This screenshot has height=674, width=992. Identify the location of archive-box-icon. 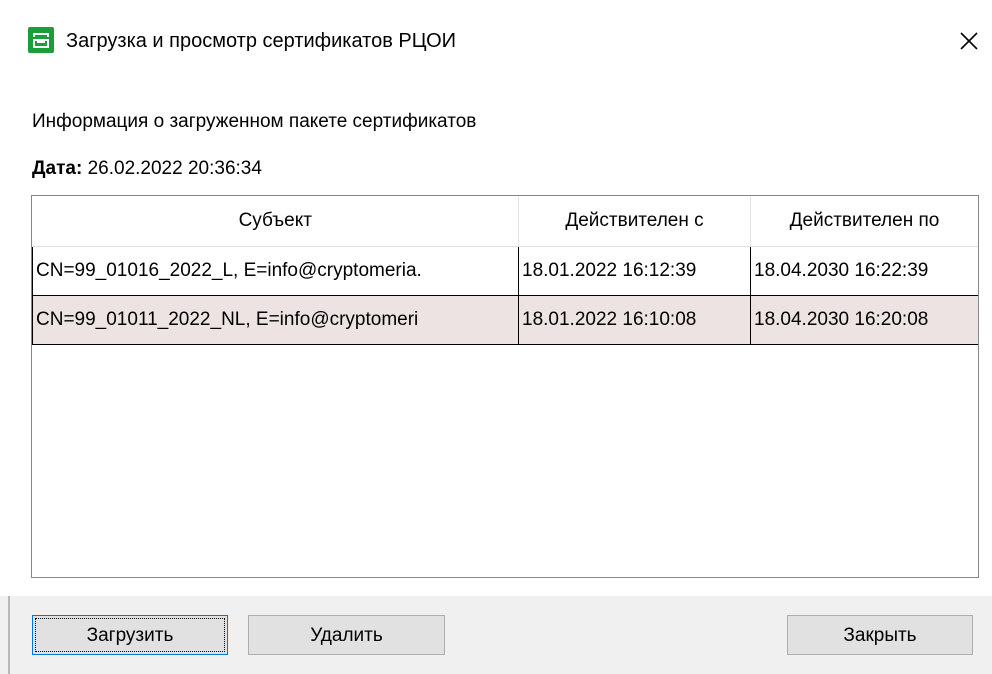
(41, 40).